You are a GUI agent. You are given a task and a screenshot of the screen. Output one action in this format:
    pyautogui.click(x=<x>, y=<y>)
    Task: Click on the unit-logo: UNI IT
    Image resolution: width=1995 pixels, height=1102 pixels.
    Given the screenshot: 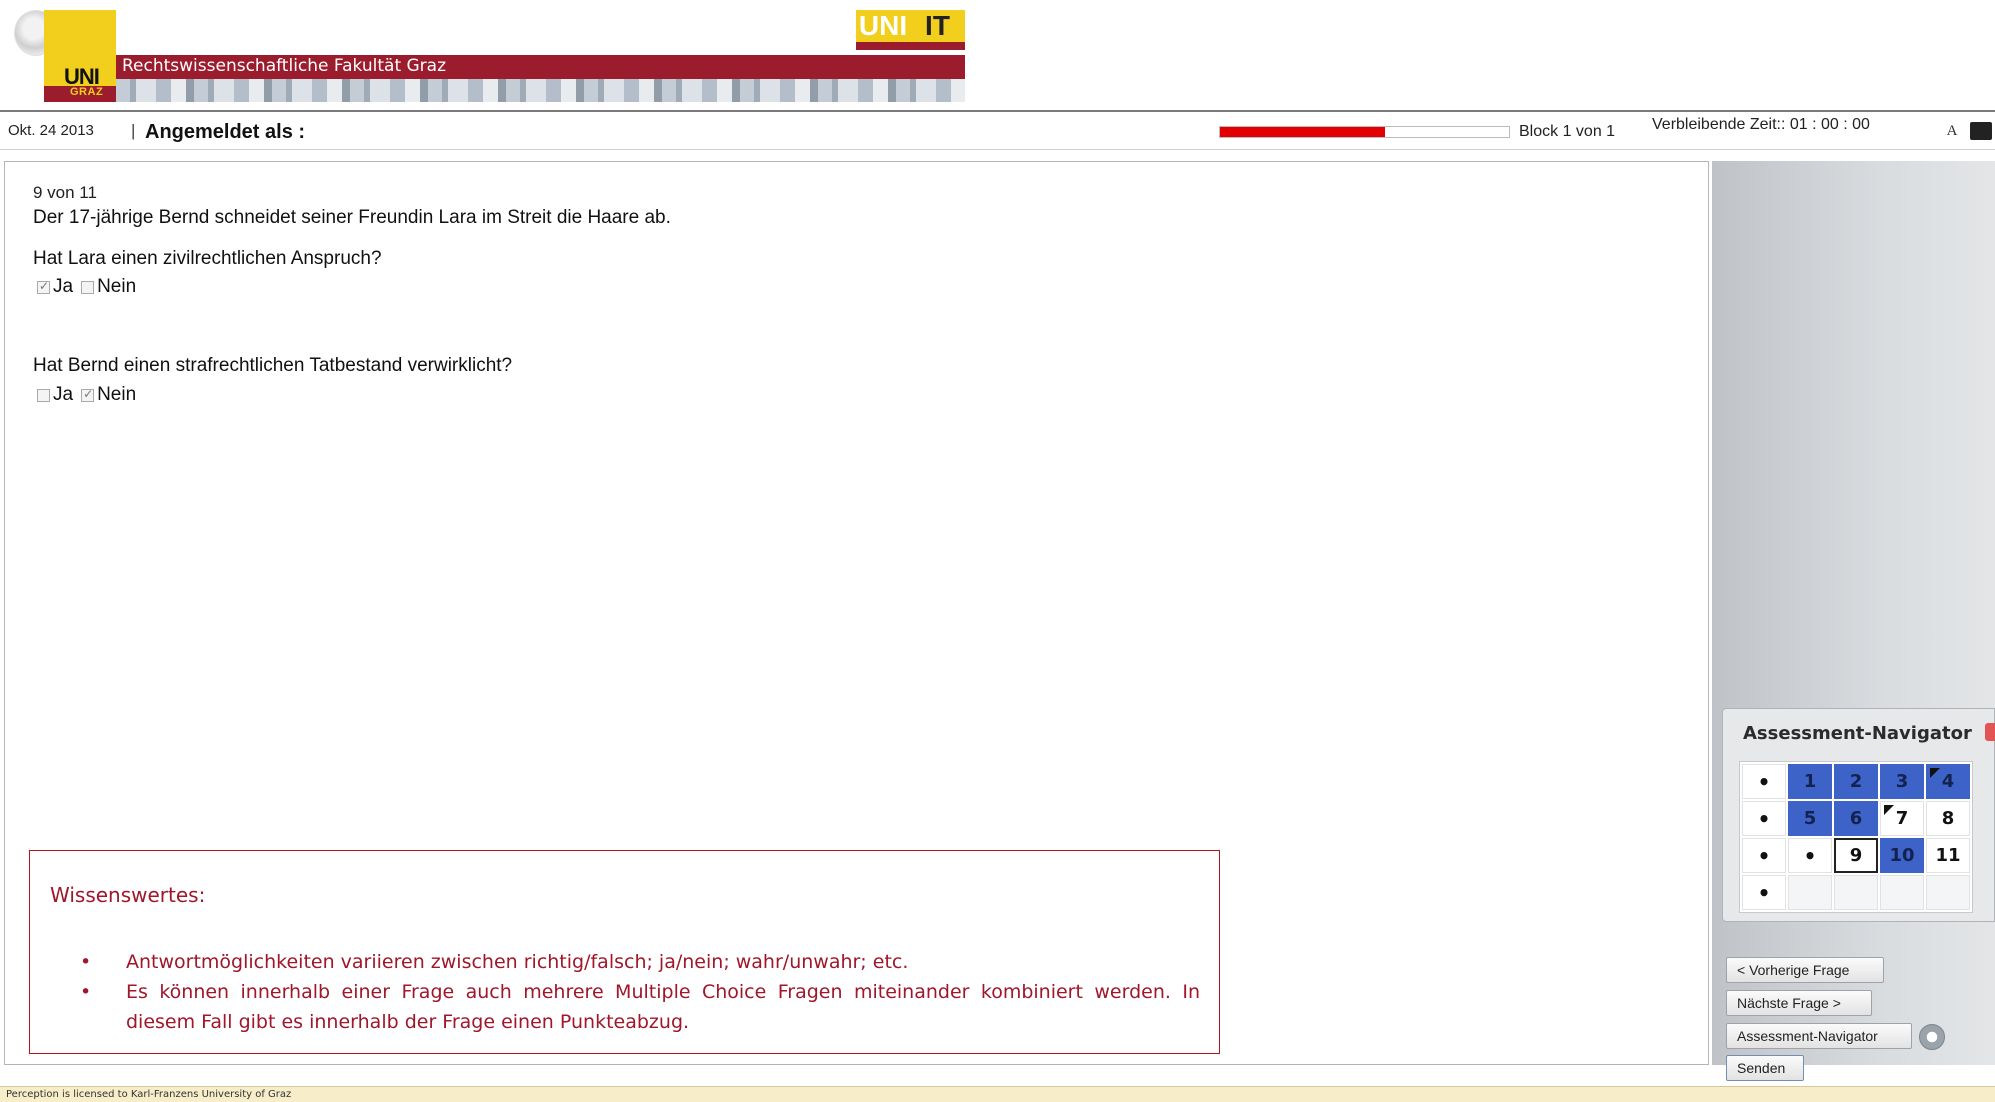 What is the action you would take?
    pyautogui.click(x=910, y=30)
    